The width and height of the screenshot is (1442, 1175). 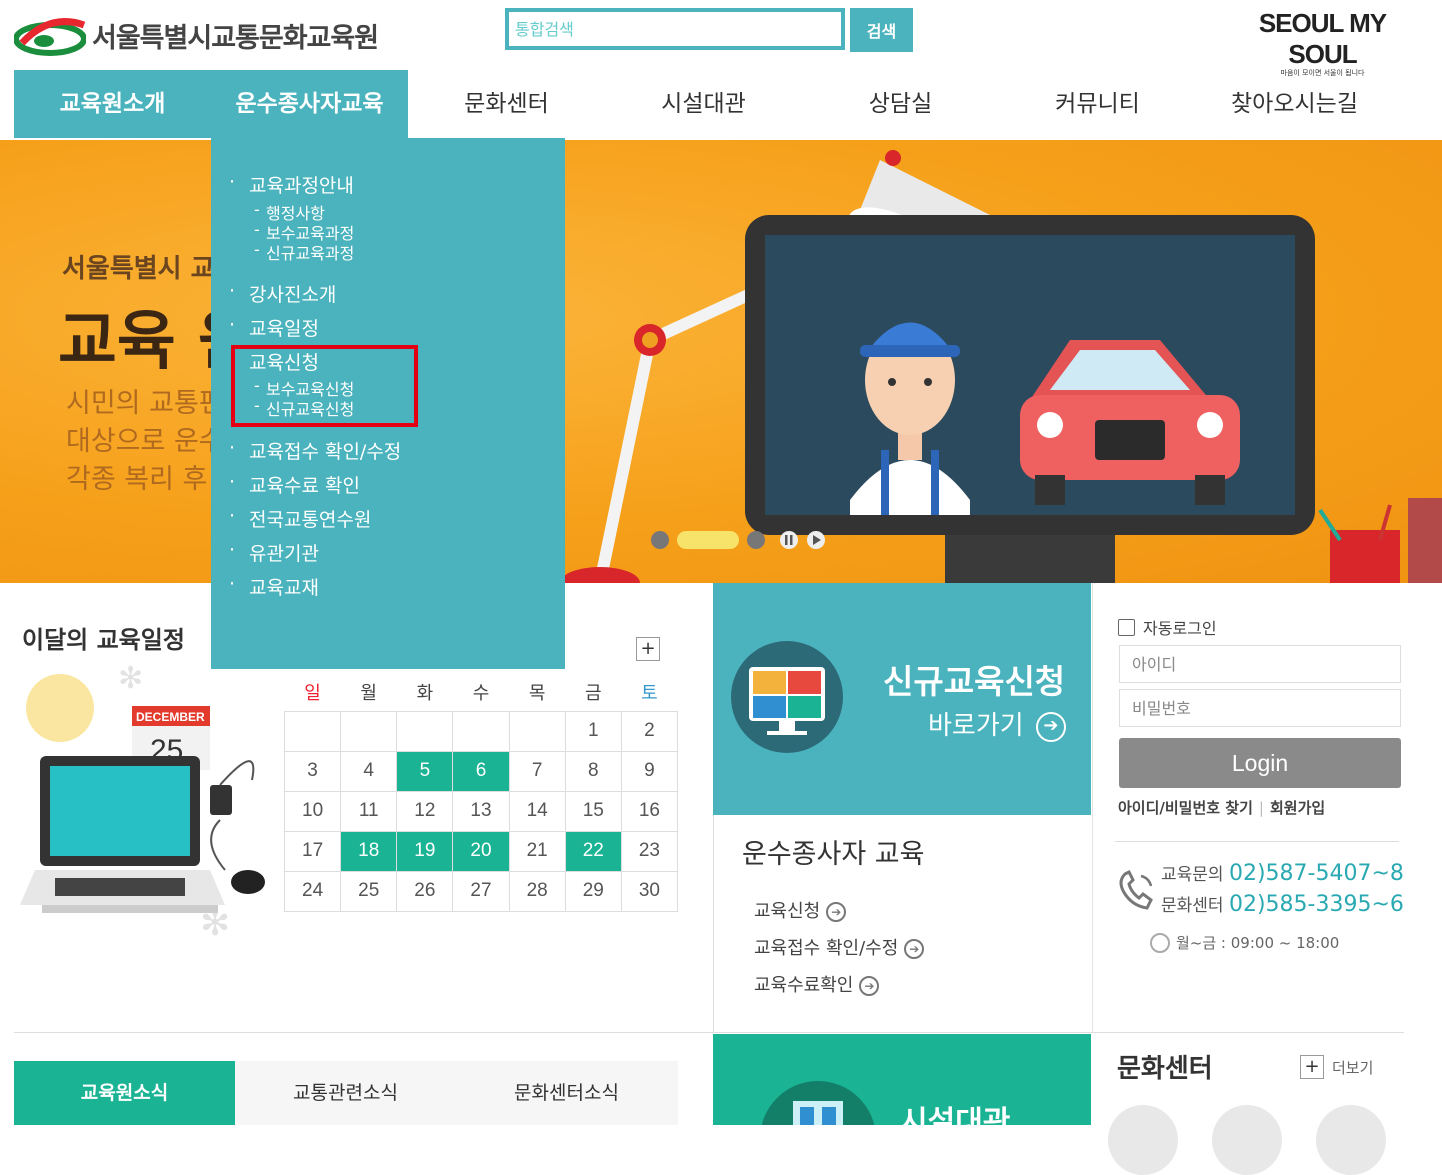 I want to click on submenu-textbooks: 교육교재, so click(x=274, y=586).